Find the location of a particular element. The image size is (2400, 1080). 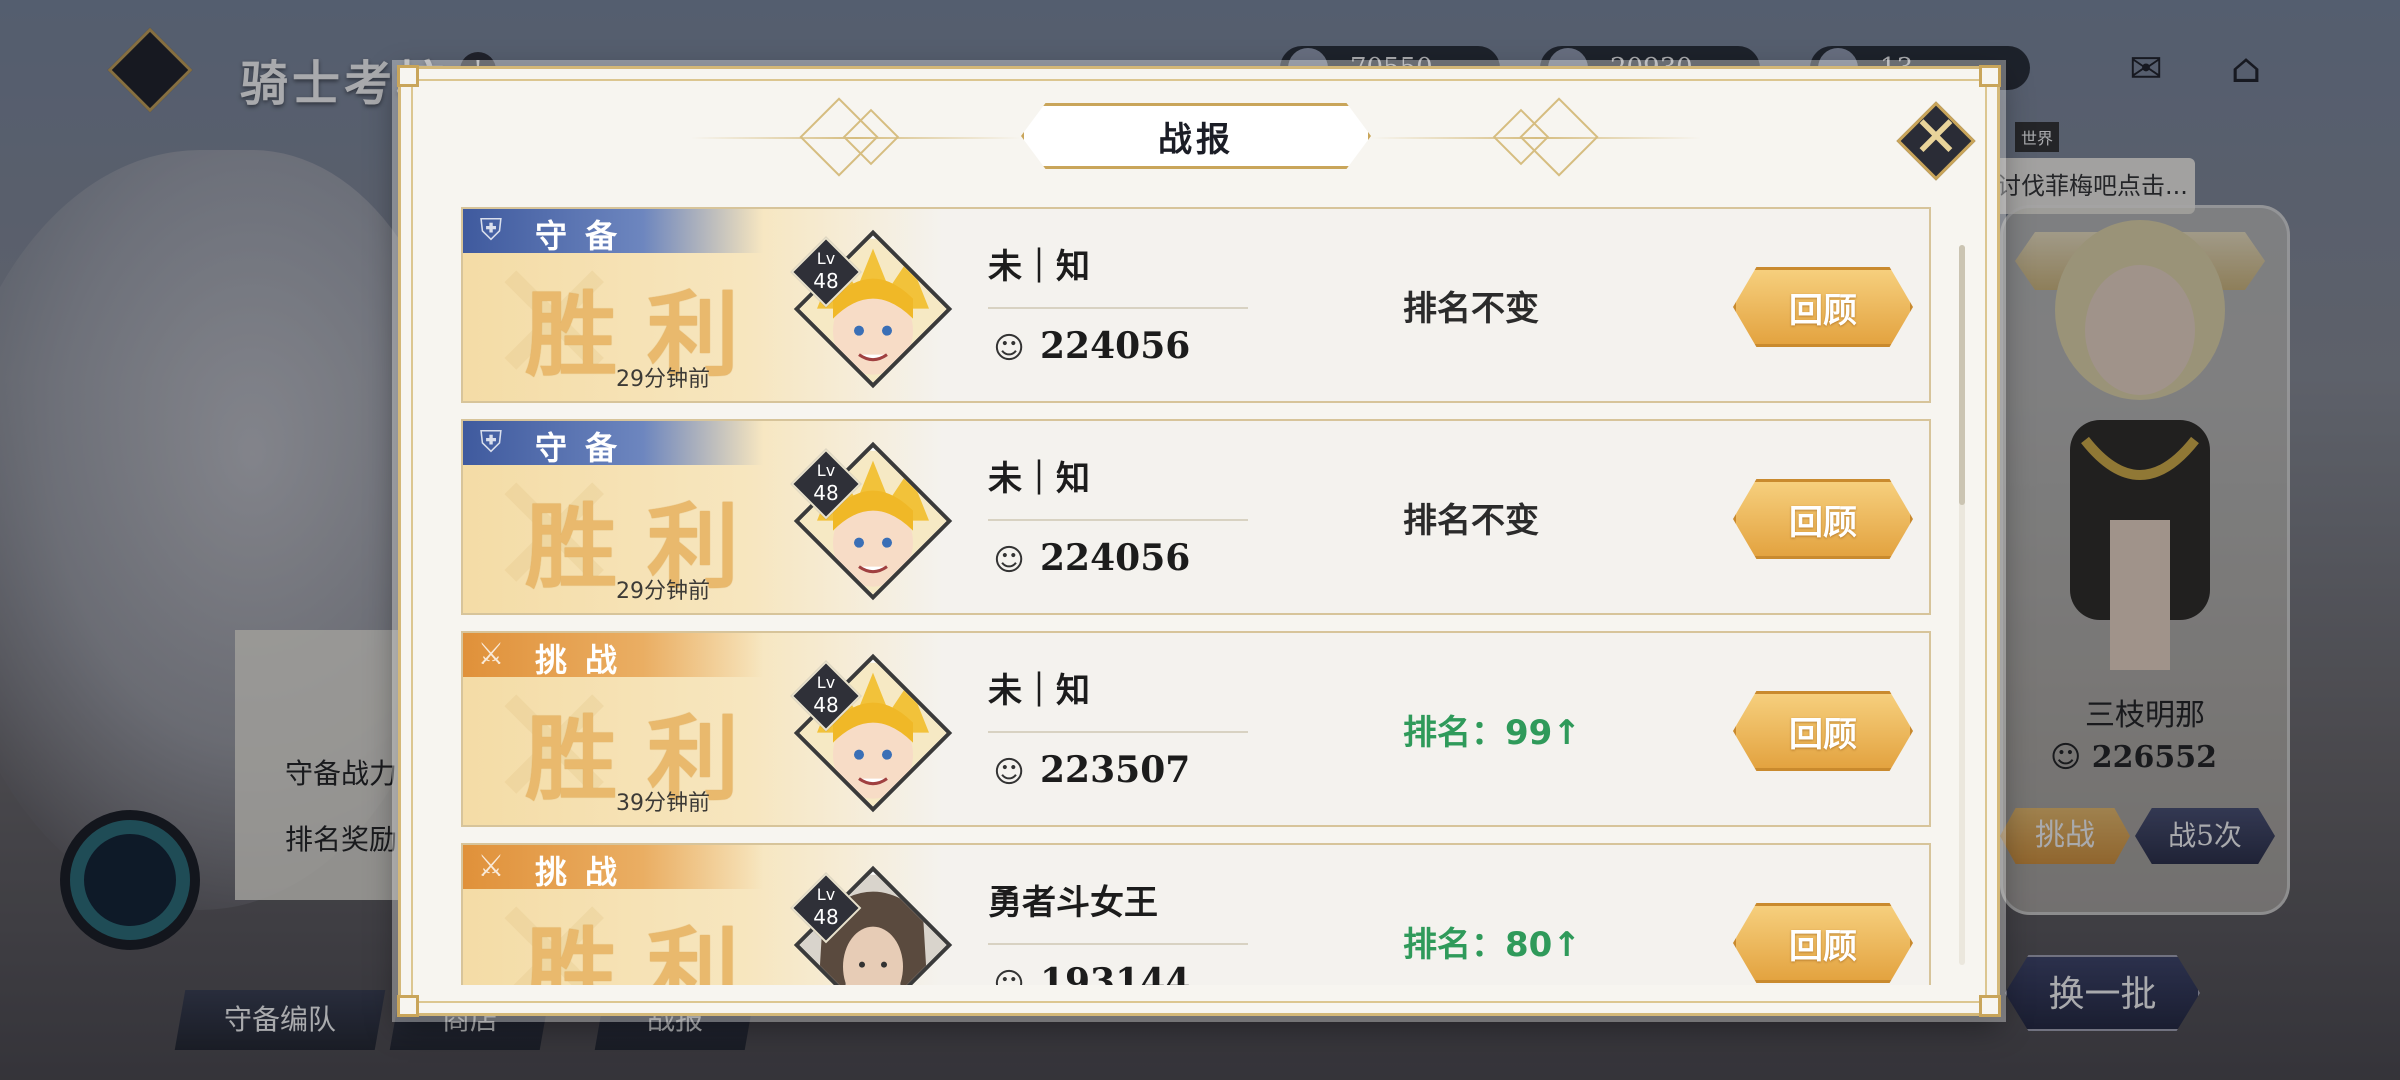

dialog-header: 战报 is located at coordinates (1199, 137).